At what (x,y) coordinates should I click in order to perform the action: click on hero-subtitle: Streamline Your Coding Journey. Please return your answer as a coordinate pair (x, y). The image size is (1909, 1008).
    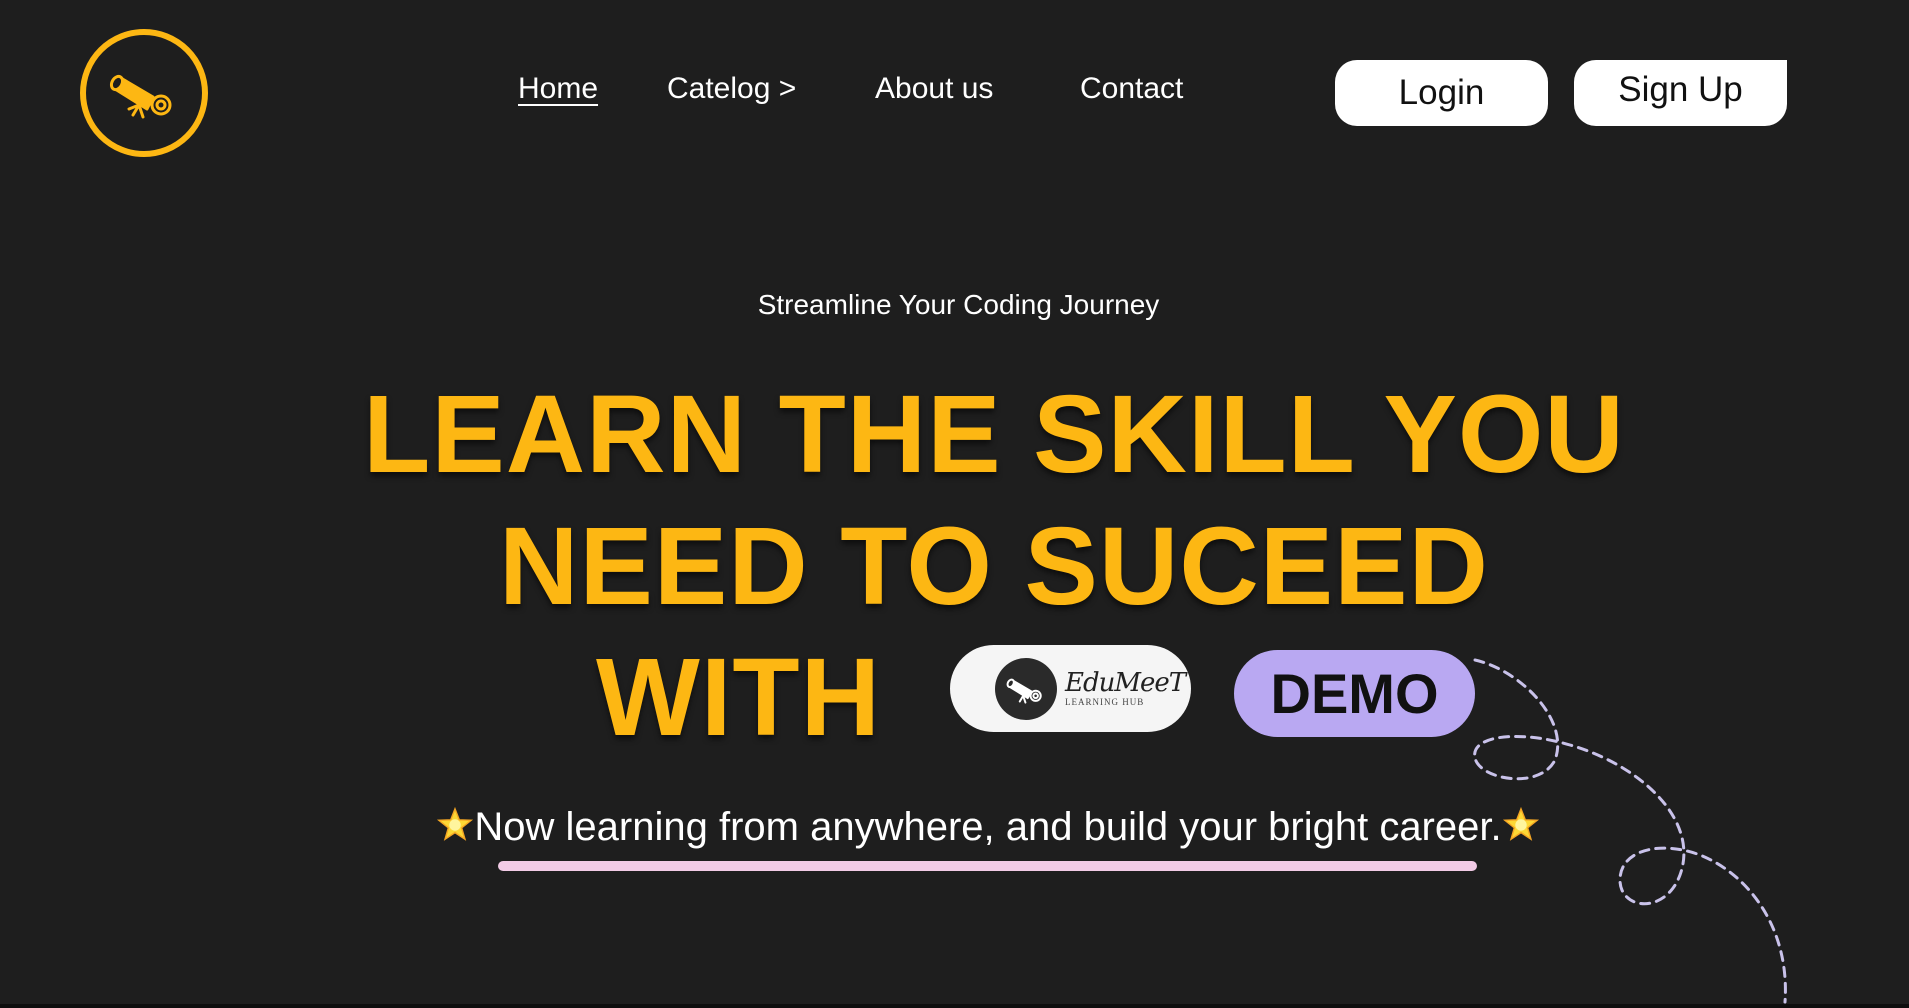
    Looking at the image, I should click on (958, 304).